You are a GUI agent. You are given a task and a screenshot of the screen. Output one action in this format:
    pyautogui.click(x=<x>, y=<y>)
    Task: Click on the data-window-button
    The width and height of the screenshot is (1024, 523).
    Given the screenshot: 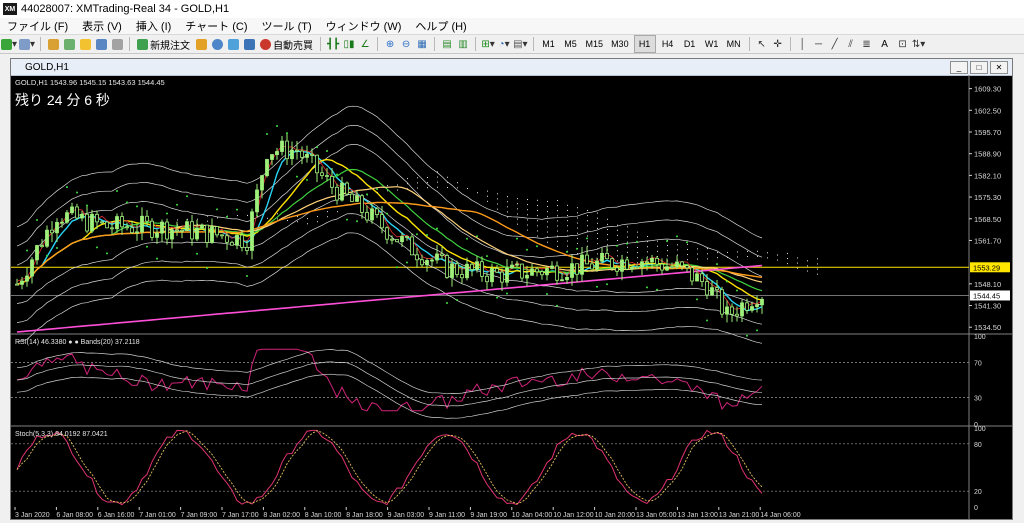 What is the action you would take?
    pyautogui.click(x=69, y=44)
    